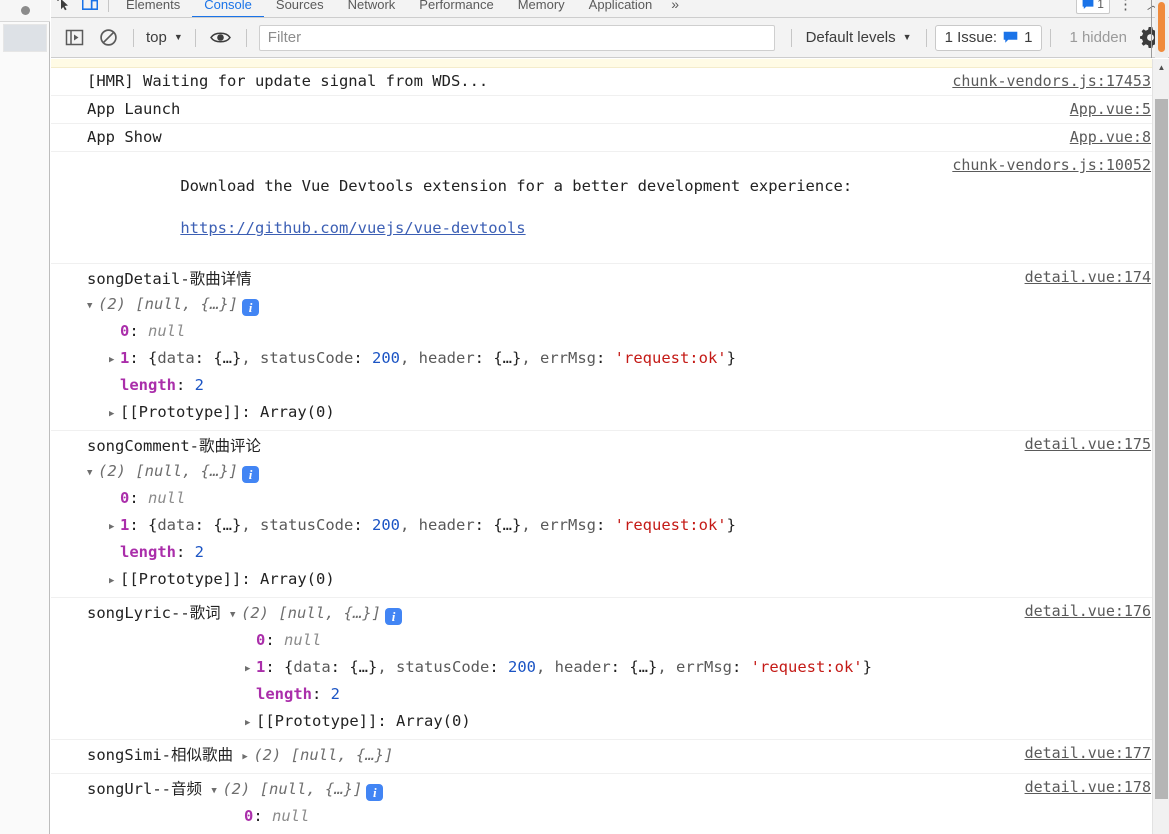 Image resolution: width=1169 pixels, height=834 pixels. I want to click on tab-memory: Memory, so click(541, 8).